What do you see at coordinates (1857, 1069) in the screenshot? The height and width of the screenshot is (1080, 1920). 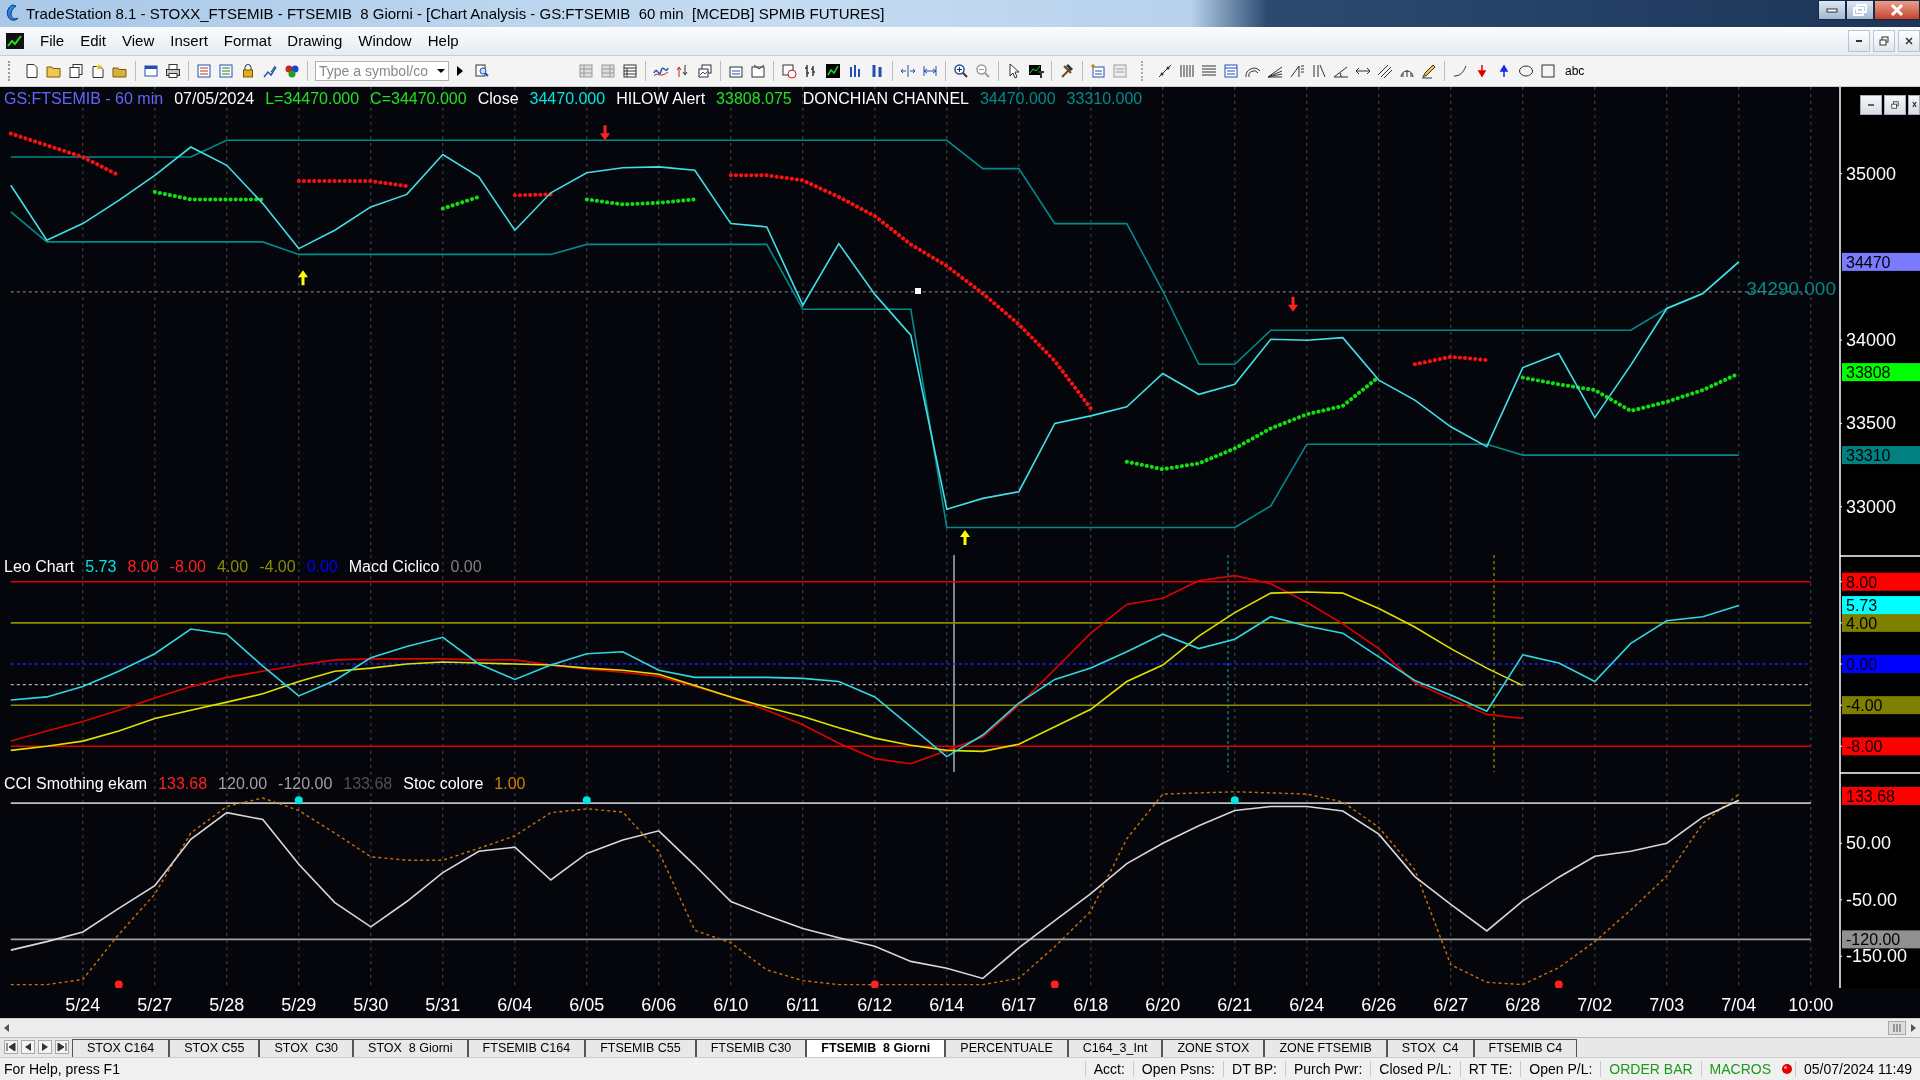 I see `status-time: 05/07/2024 11:49` at bounding box center [1857, 1069].